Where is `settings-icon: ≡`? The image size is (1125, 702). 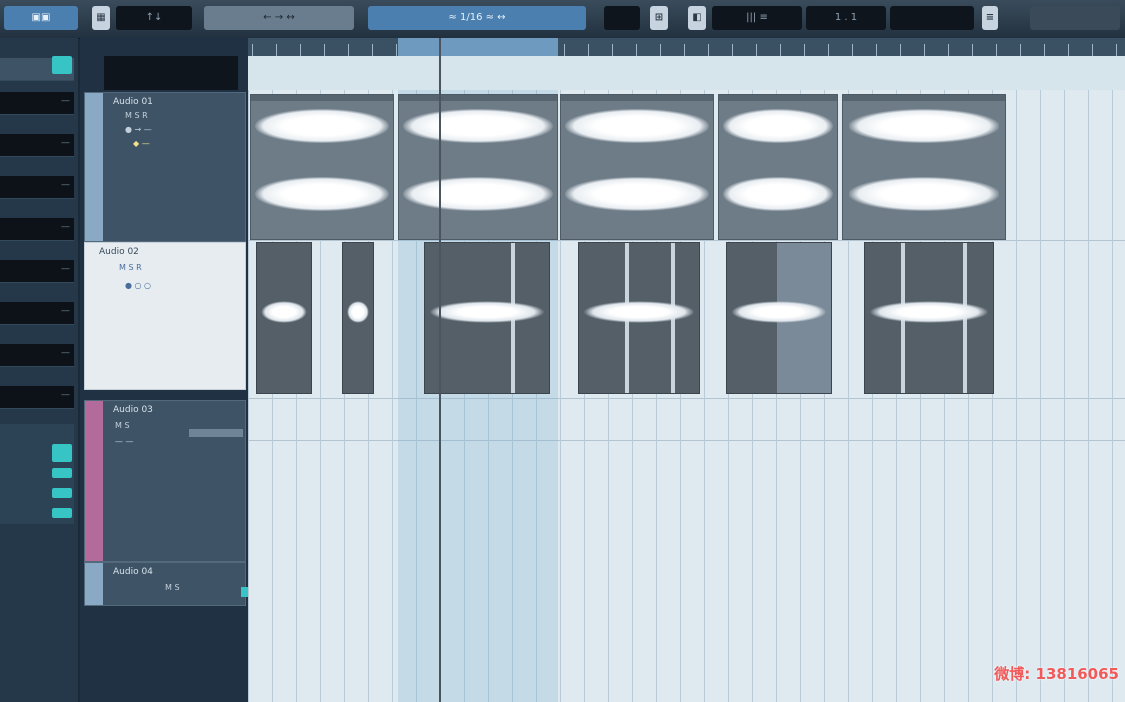 settings-icon: ≡ is located at coordinates (990, 18).